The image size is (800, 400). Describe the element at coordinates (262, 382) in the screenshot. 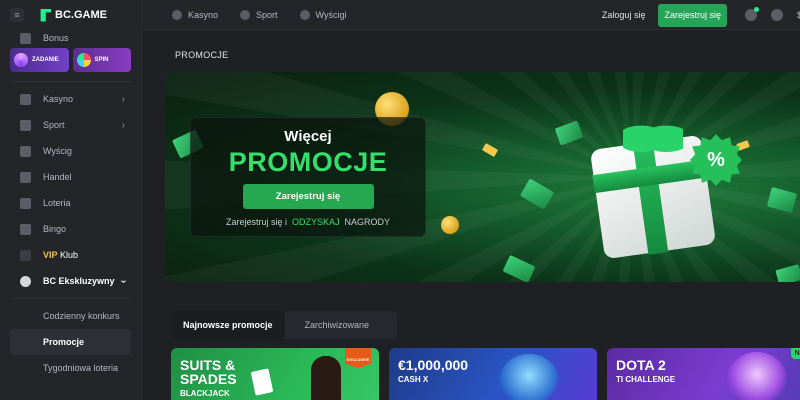

I see `playing-card-icon` at that location.